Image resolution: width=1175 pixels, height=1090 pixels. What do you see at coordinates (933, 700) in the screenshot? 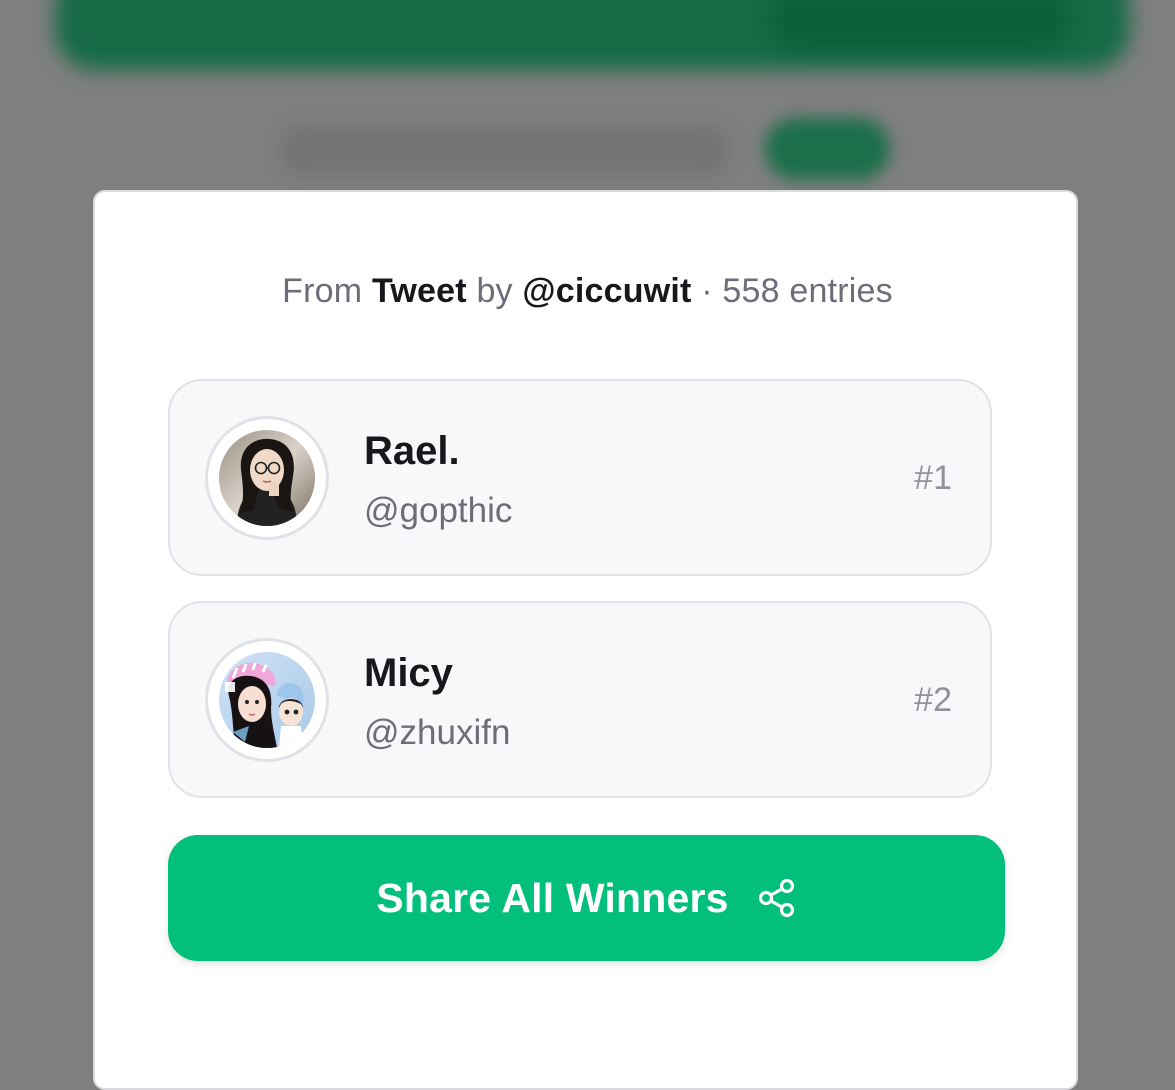
I see `winner-rank: #2` at bounding box center [933, 700].